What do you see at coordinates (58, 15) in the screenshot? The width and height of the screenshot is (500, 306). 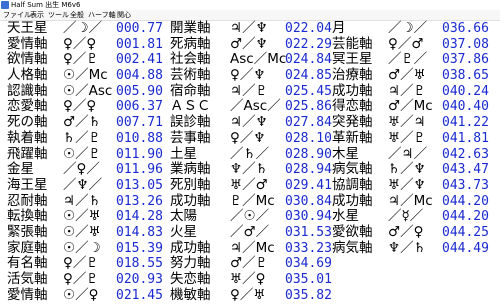 I see `menu-item-tools: ツール` at bounding box center [58, 15].